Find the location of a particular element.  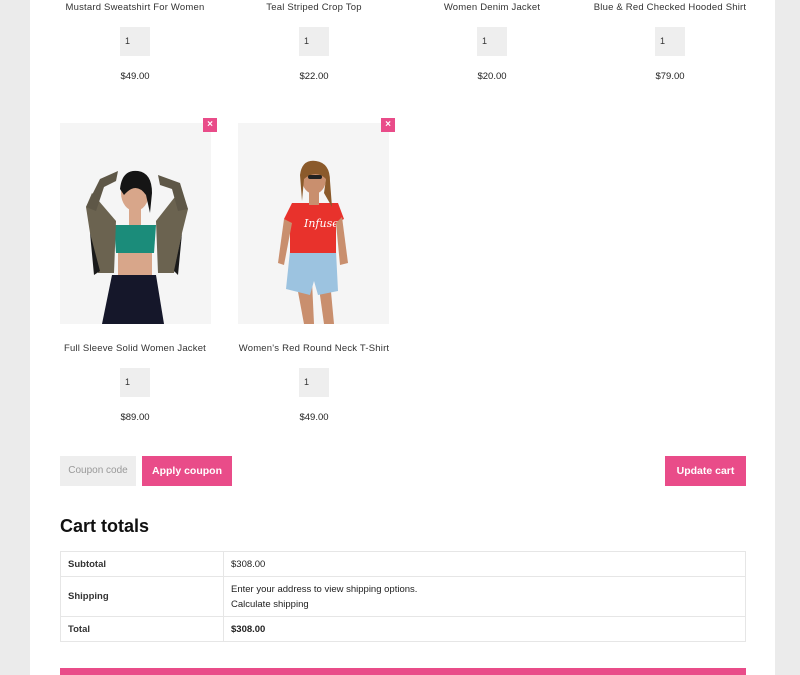

calculate-shipping-link: Calculate shipping is located at coordinates (484, 604).